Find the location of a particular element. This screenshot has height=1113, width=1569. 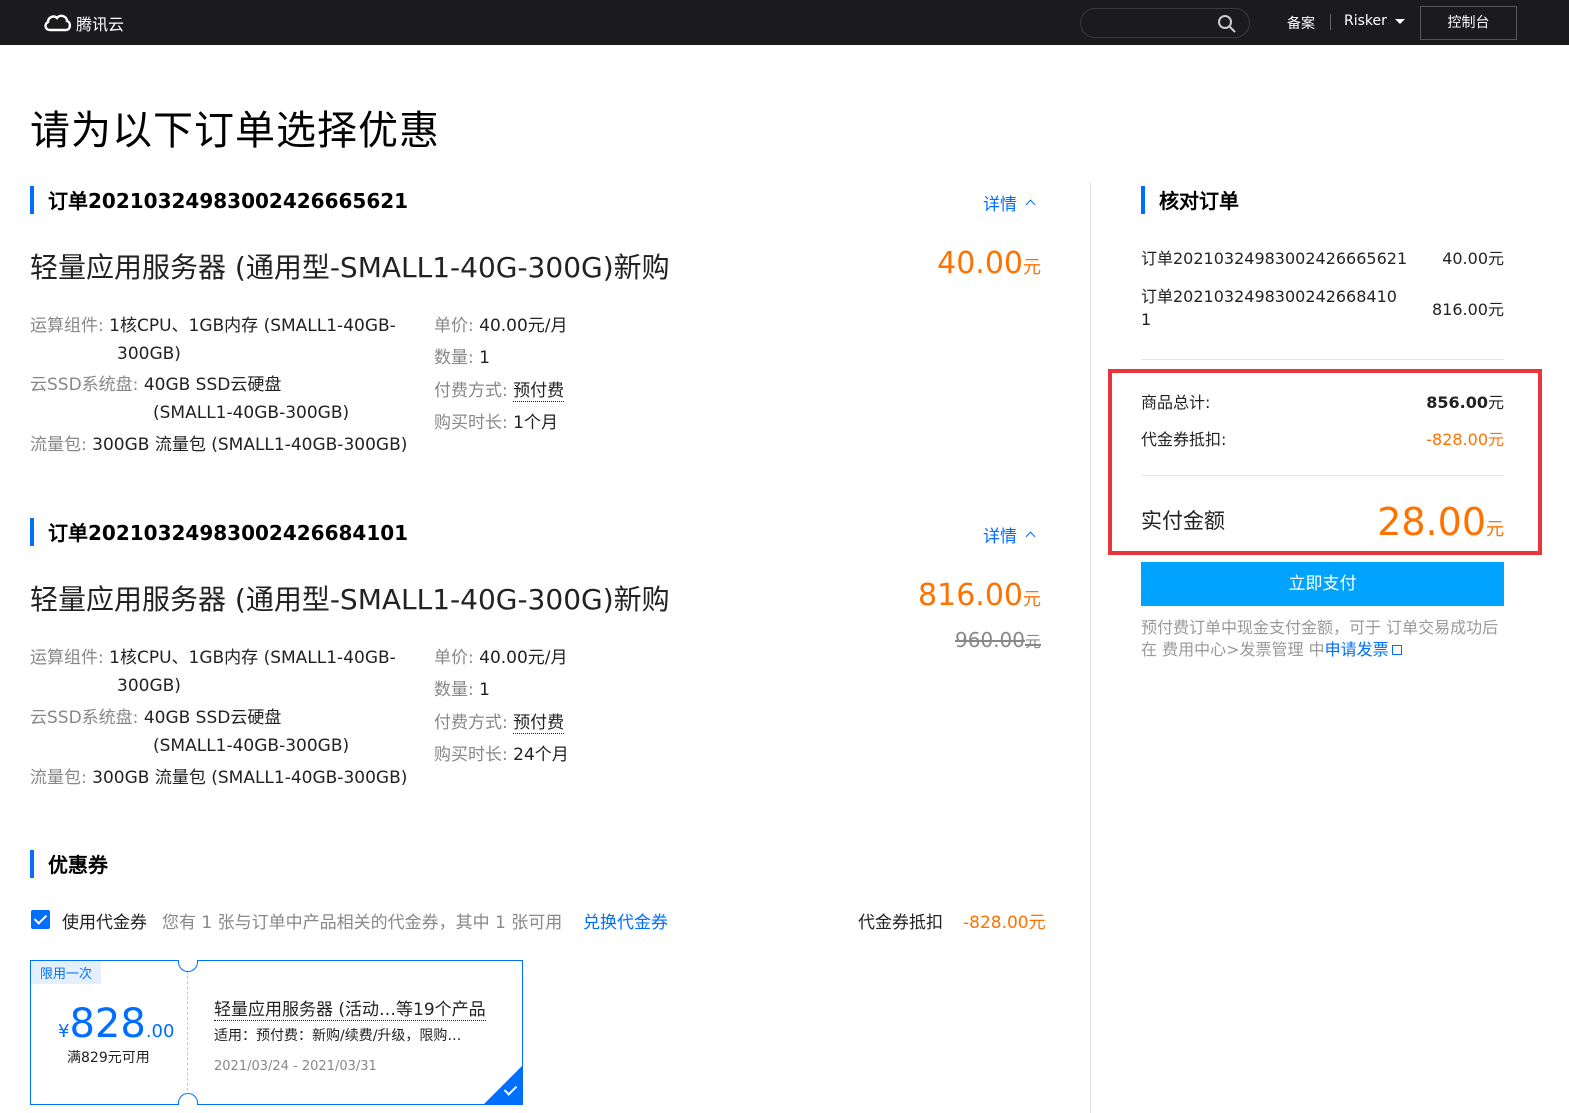

order-2-product-title: 轻量应用服务器 (通用型-SMALL1-40G-300G)新购 is located at coordinates (350, 599).